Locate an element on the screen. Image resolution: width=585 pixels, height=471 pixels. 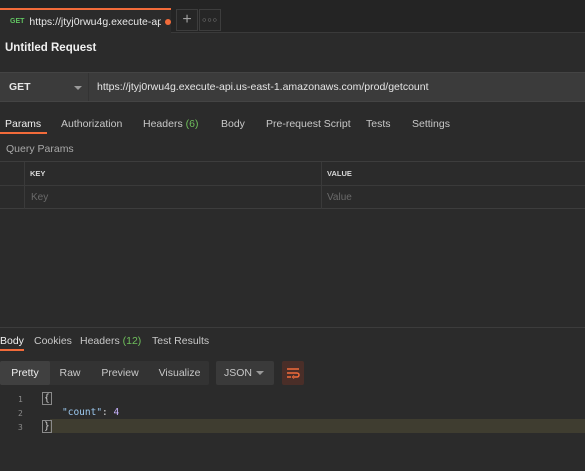
open-brace: { is located at coordinates (47, 398).